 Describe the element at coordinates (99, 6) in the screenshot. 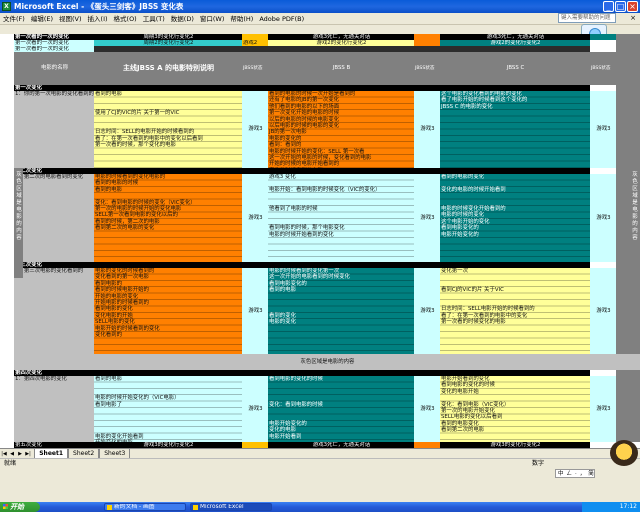

I see `window-title: Microsoft Excel - 《蛋头三剑客》JBSS 变化表` at that location.